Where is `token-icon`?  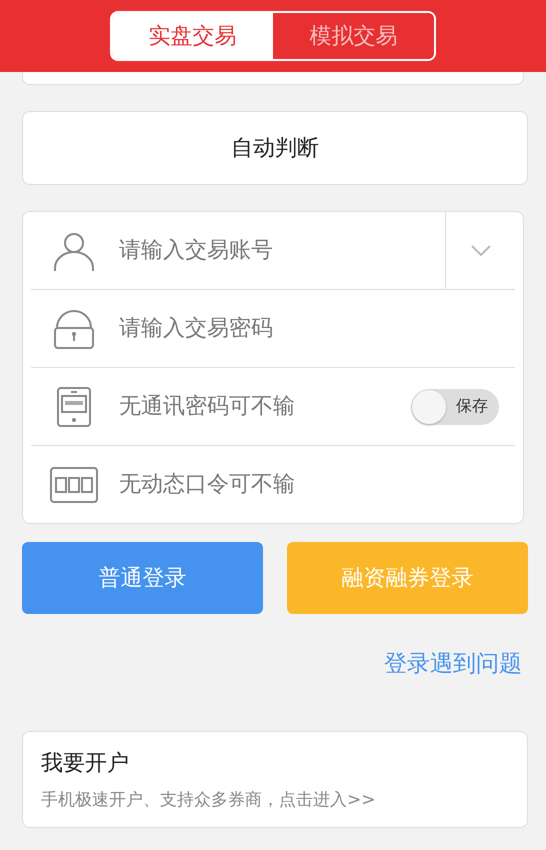
token-icon is located at coordinates (74, 484).